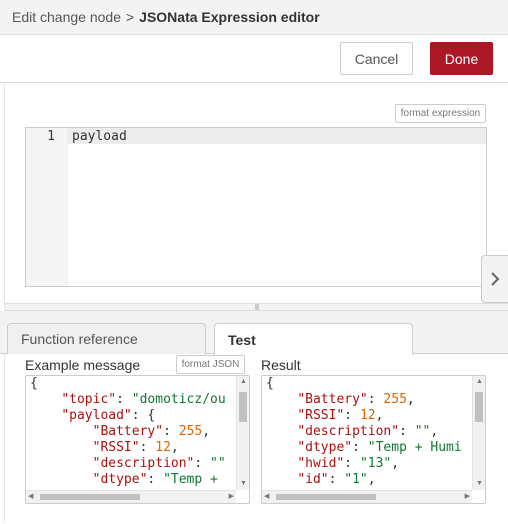  I want to click on tab-function-reference: Function reference, so click(106, 338).